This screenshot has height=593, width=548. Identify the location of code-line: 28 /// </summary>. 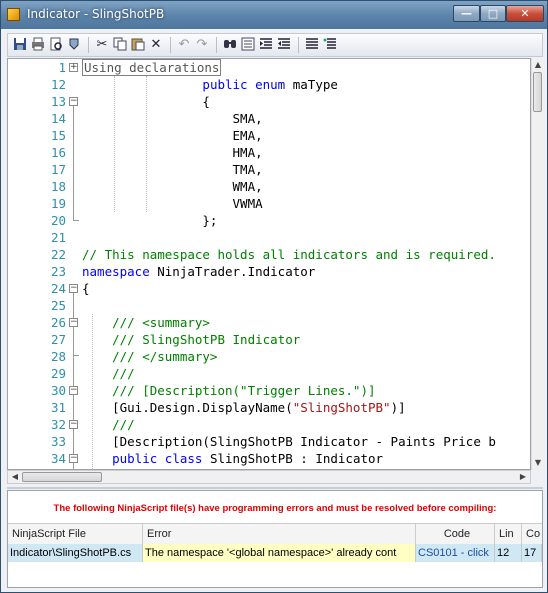
(268, 356).